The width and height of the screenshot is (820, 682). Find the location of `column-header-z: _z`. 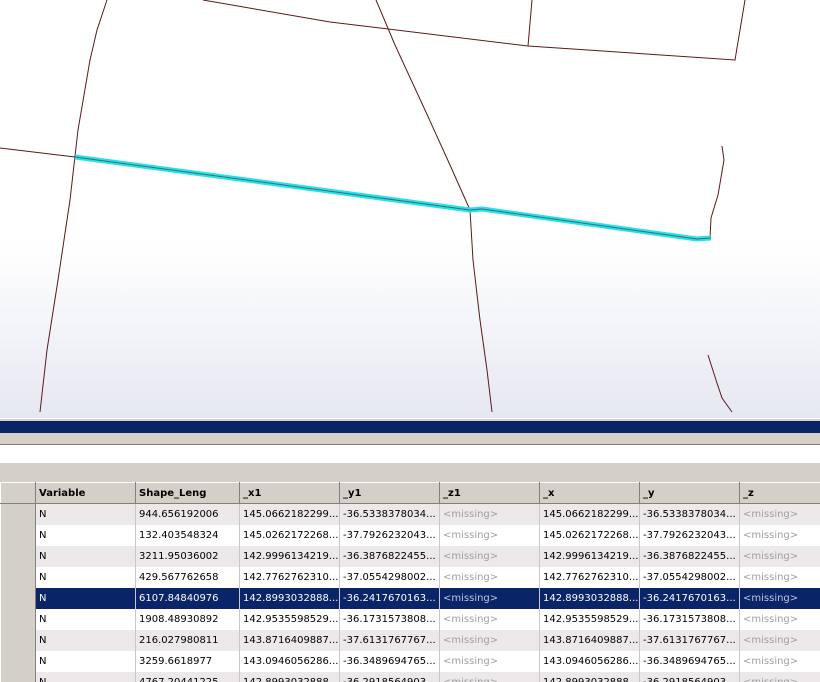

column-header-z: _z is located at coordinates (779, 493).